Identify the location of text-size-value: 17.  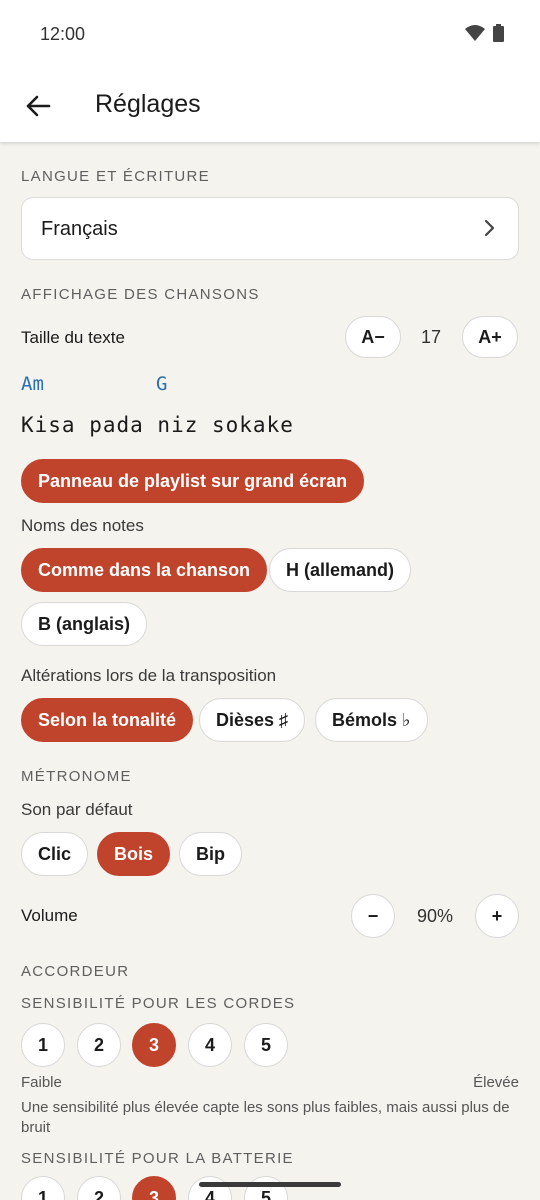
(431, 337).